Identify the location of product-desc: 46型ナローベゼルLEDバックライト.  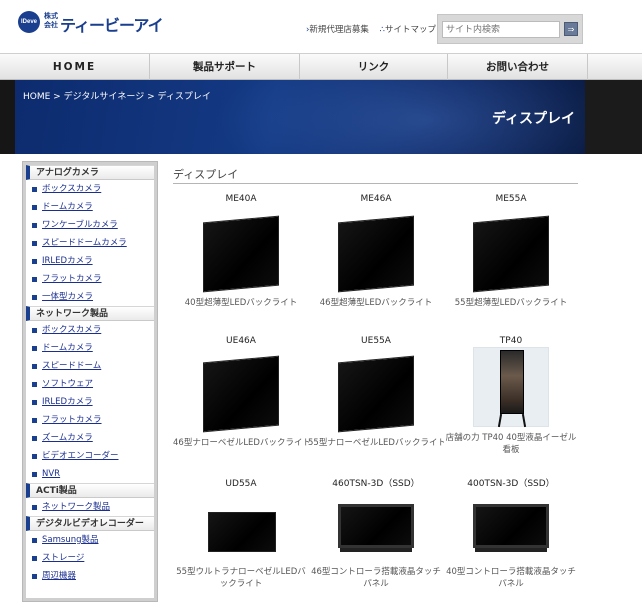
(241, 443).